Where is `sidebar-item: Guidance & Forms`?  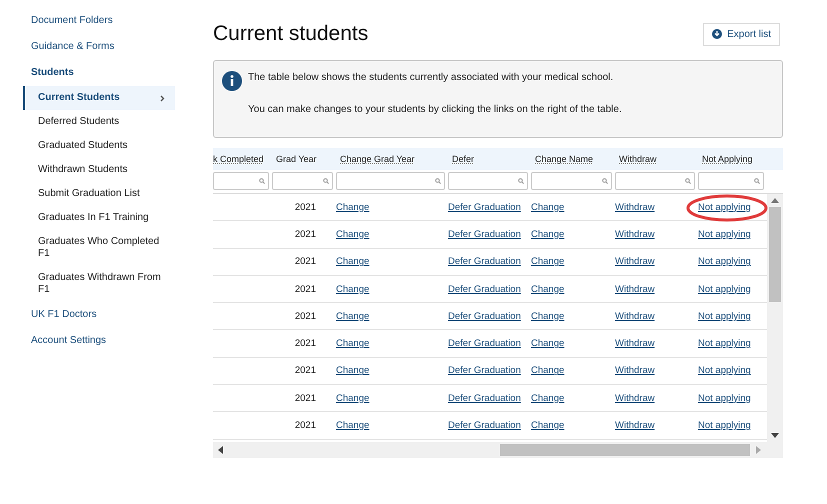
sidebar-item: Guidance & Forms is located at coordinates (99, 47).